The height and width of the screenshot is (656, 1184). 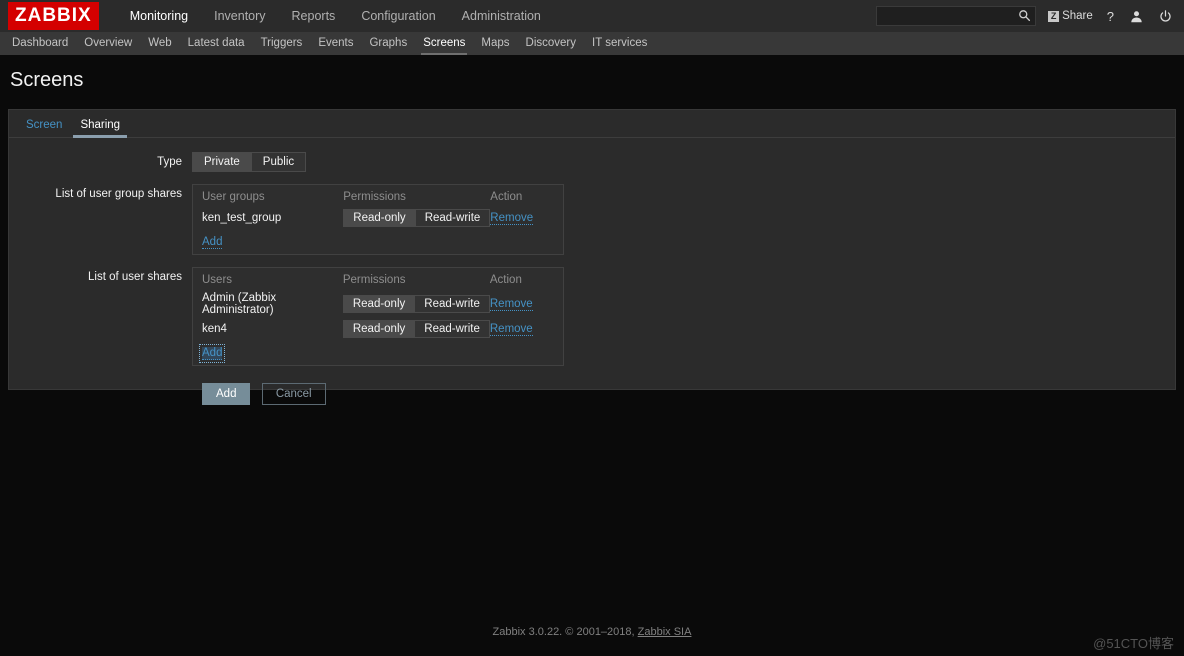 I want to click on form-row-type: Type Private Public, so click(x=592, y=162).